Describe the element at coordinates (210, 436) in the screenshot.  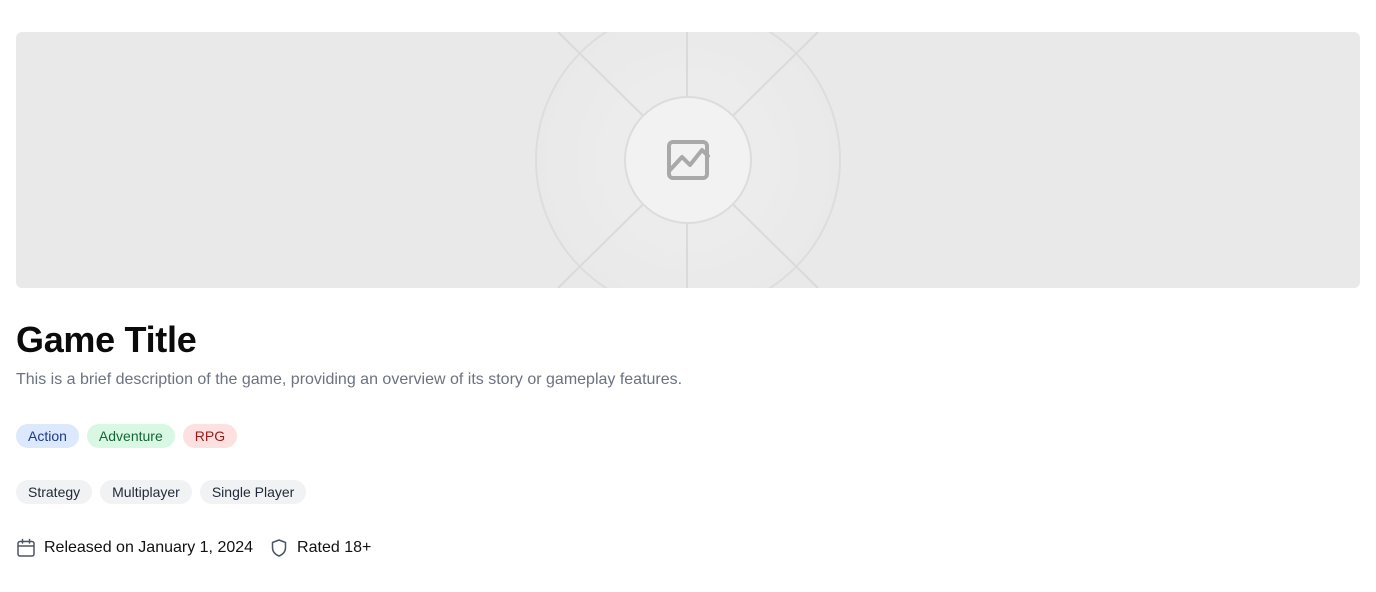
I see `genre-tag: RPG` at that location.